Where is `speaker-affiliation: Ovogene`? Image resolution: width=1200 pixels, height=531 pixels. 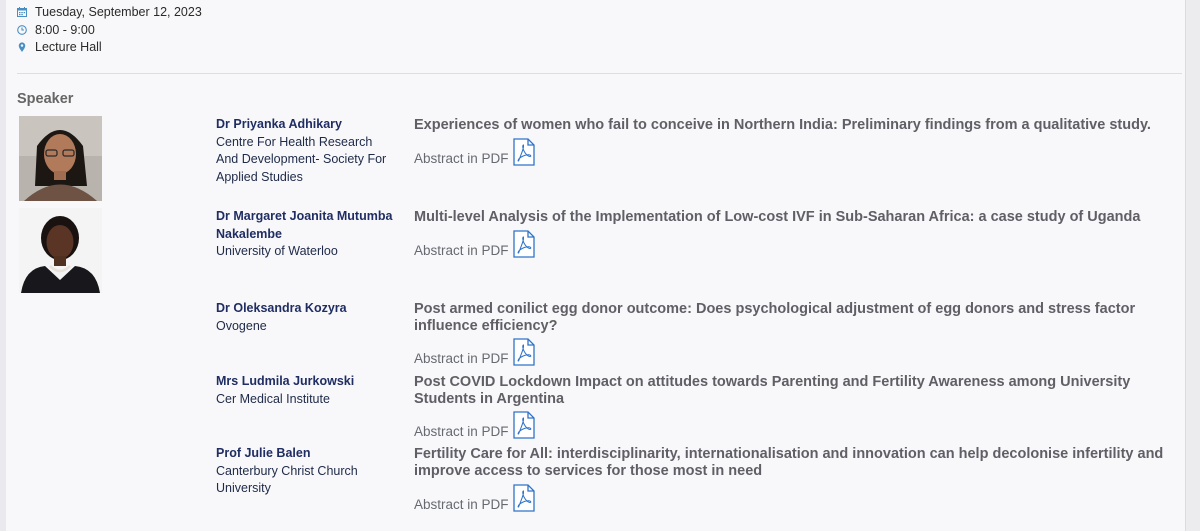
speaker-affiliation: Ovogene is located at coordinates (241, 325).